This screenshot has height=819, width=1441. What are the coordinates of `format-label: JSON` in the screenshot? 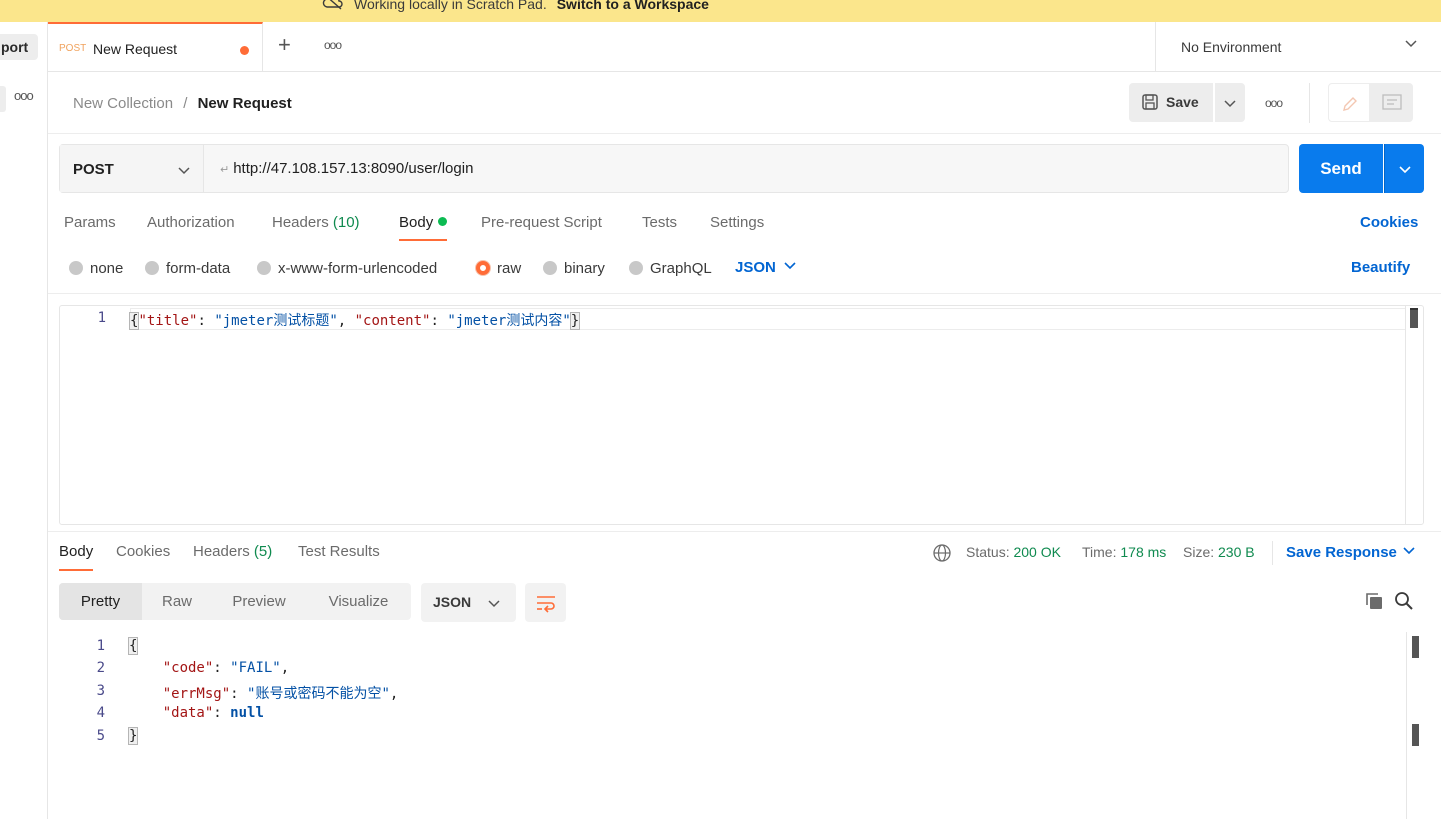 It's located at (452, 602).